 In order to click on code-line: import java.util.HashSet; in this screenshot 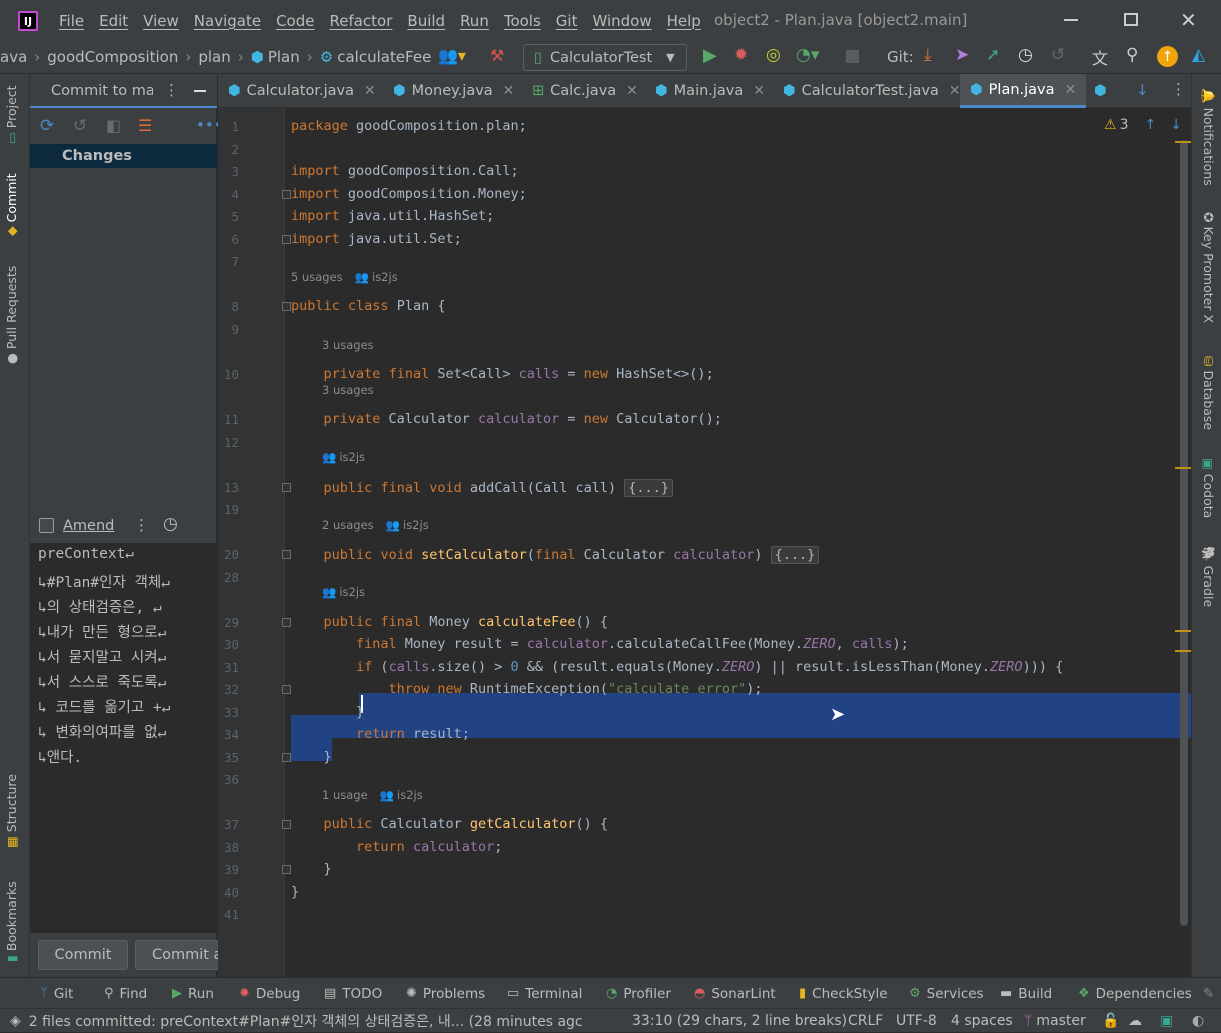, I will do `click(392, 216)`.